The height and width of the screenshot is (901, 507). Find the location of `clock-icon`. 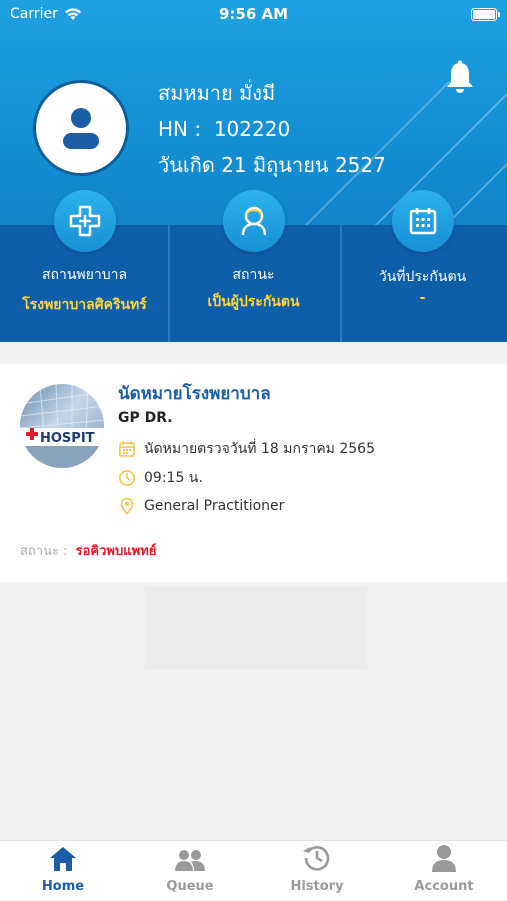

clock-icon is located at coordinates (127, 478).